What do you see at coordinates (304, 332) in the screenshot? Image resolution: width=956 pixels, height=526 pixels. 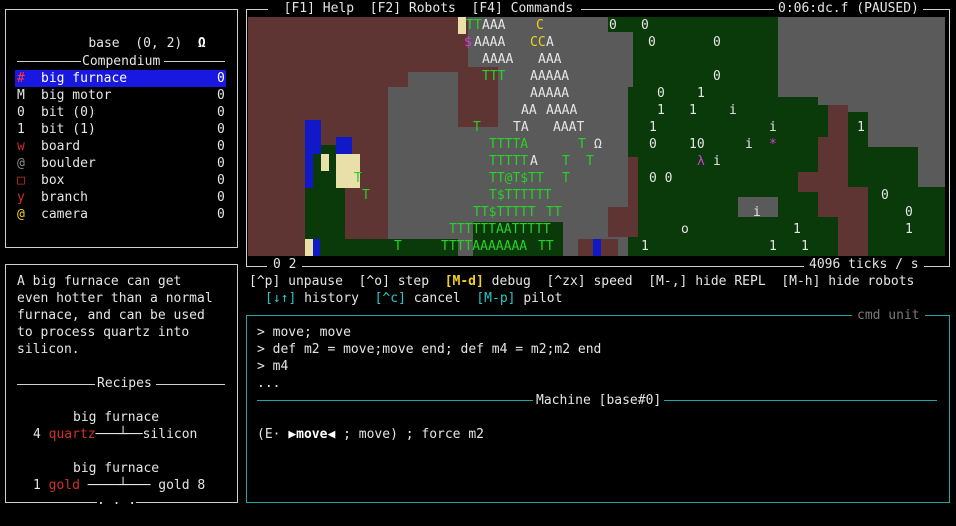 I see `repl-history-line: > move; move` at bounding box center [304, 332].